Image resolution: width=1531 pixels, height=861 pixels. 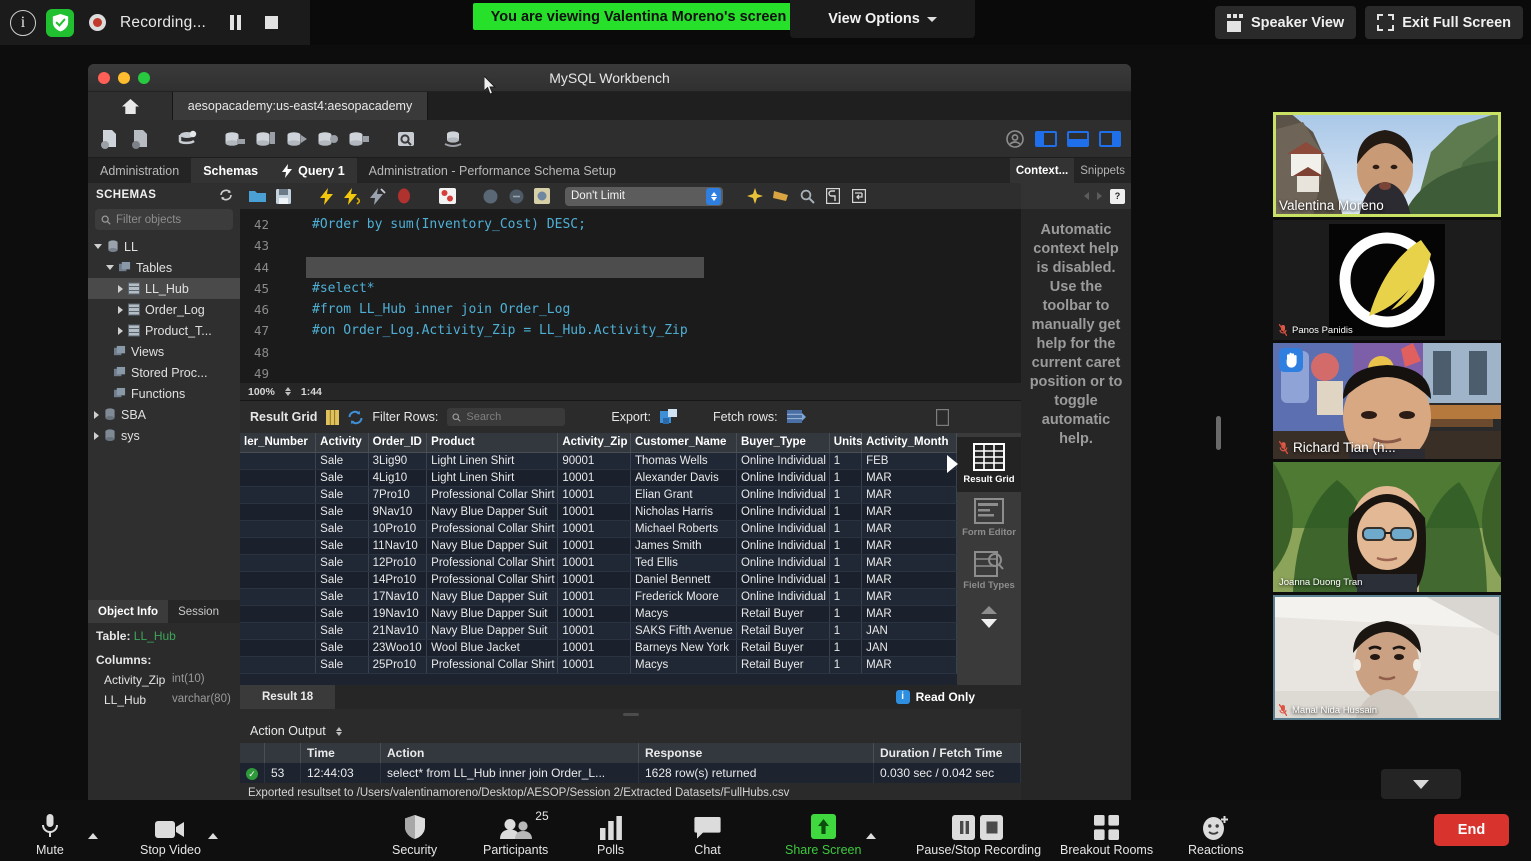 What do you see at coordinates (683, 478) in the screenshot?
I see `table-cell: Alexander Davis` at bounding box center [683, 478].